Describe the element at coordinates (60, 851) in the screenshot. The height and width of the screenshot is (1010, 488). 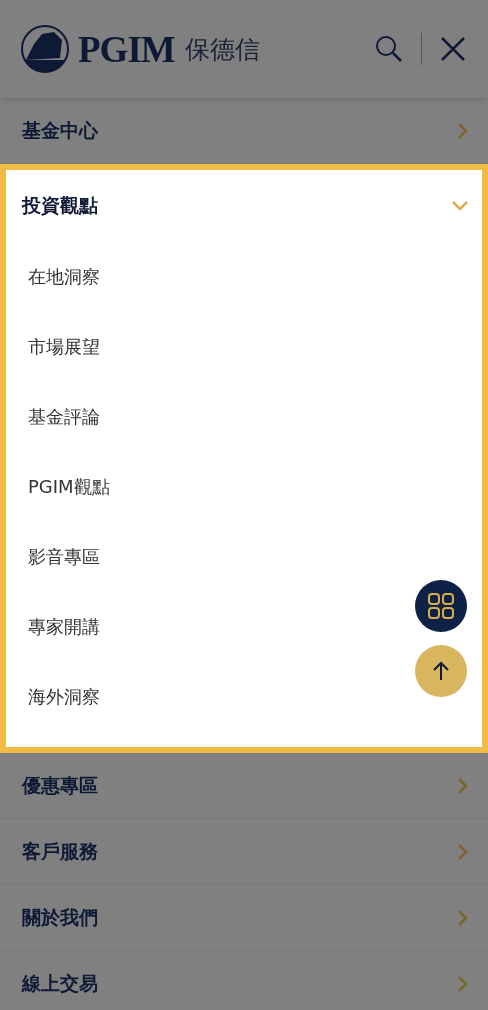
I see `menu-item-label: 客戶服務` at that location.